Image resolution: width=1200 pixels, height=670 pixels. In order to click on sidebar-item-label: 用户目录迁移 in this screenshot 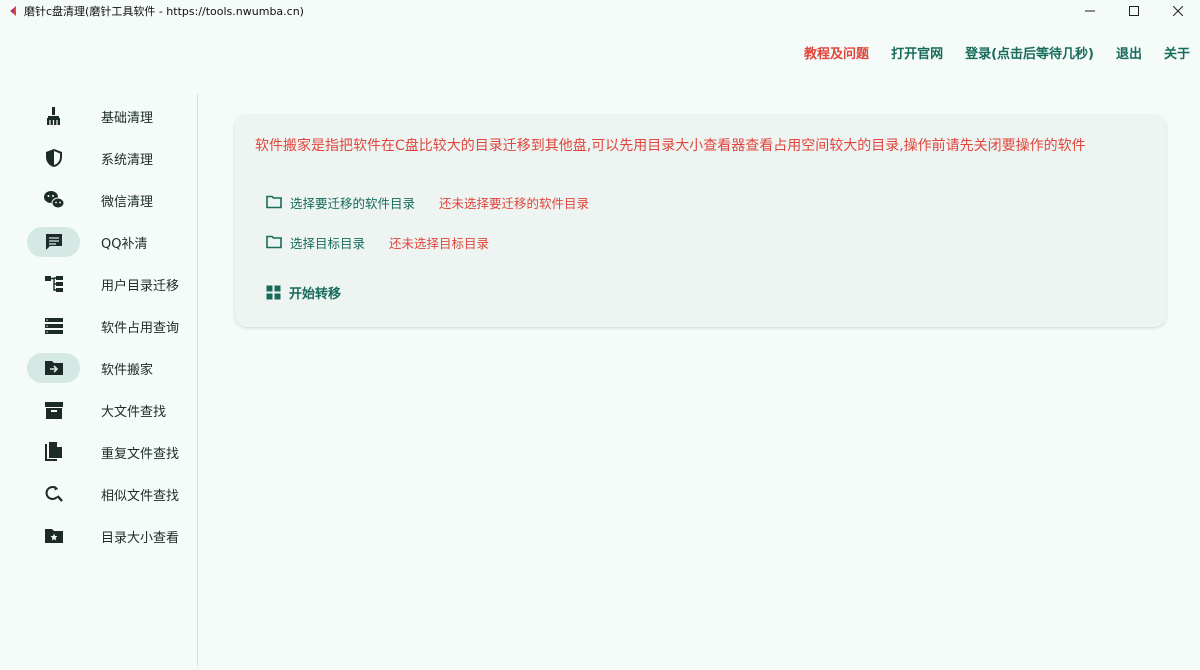, I will do `click(140, 286)`.